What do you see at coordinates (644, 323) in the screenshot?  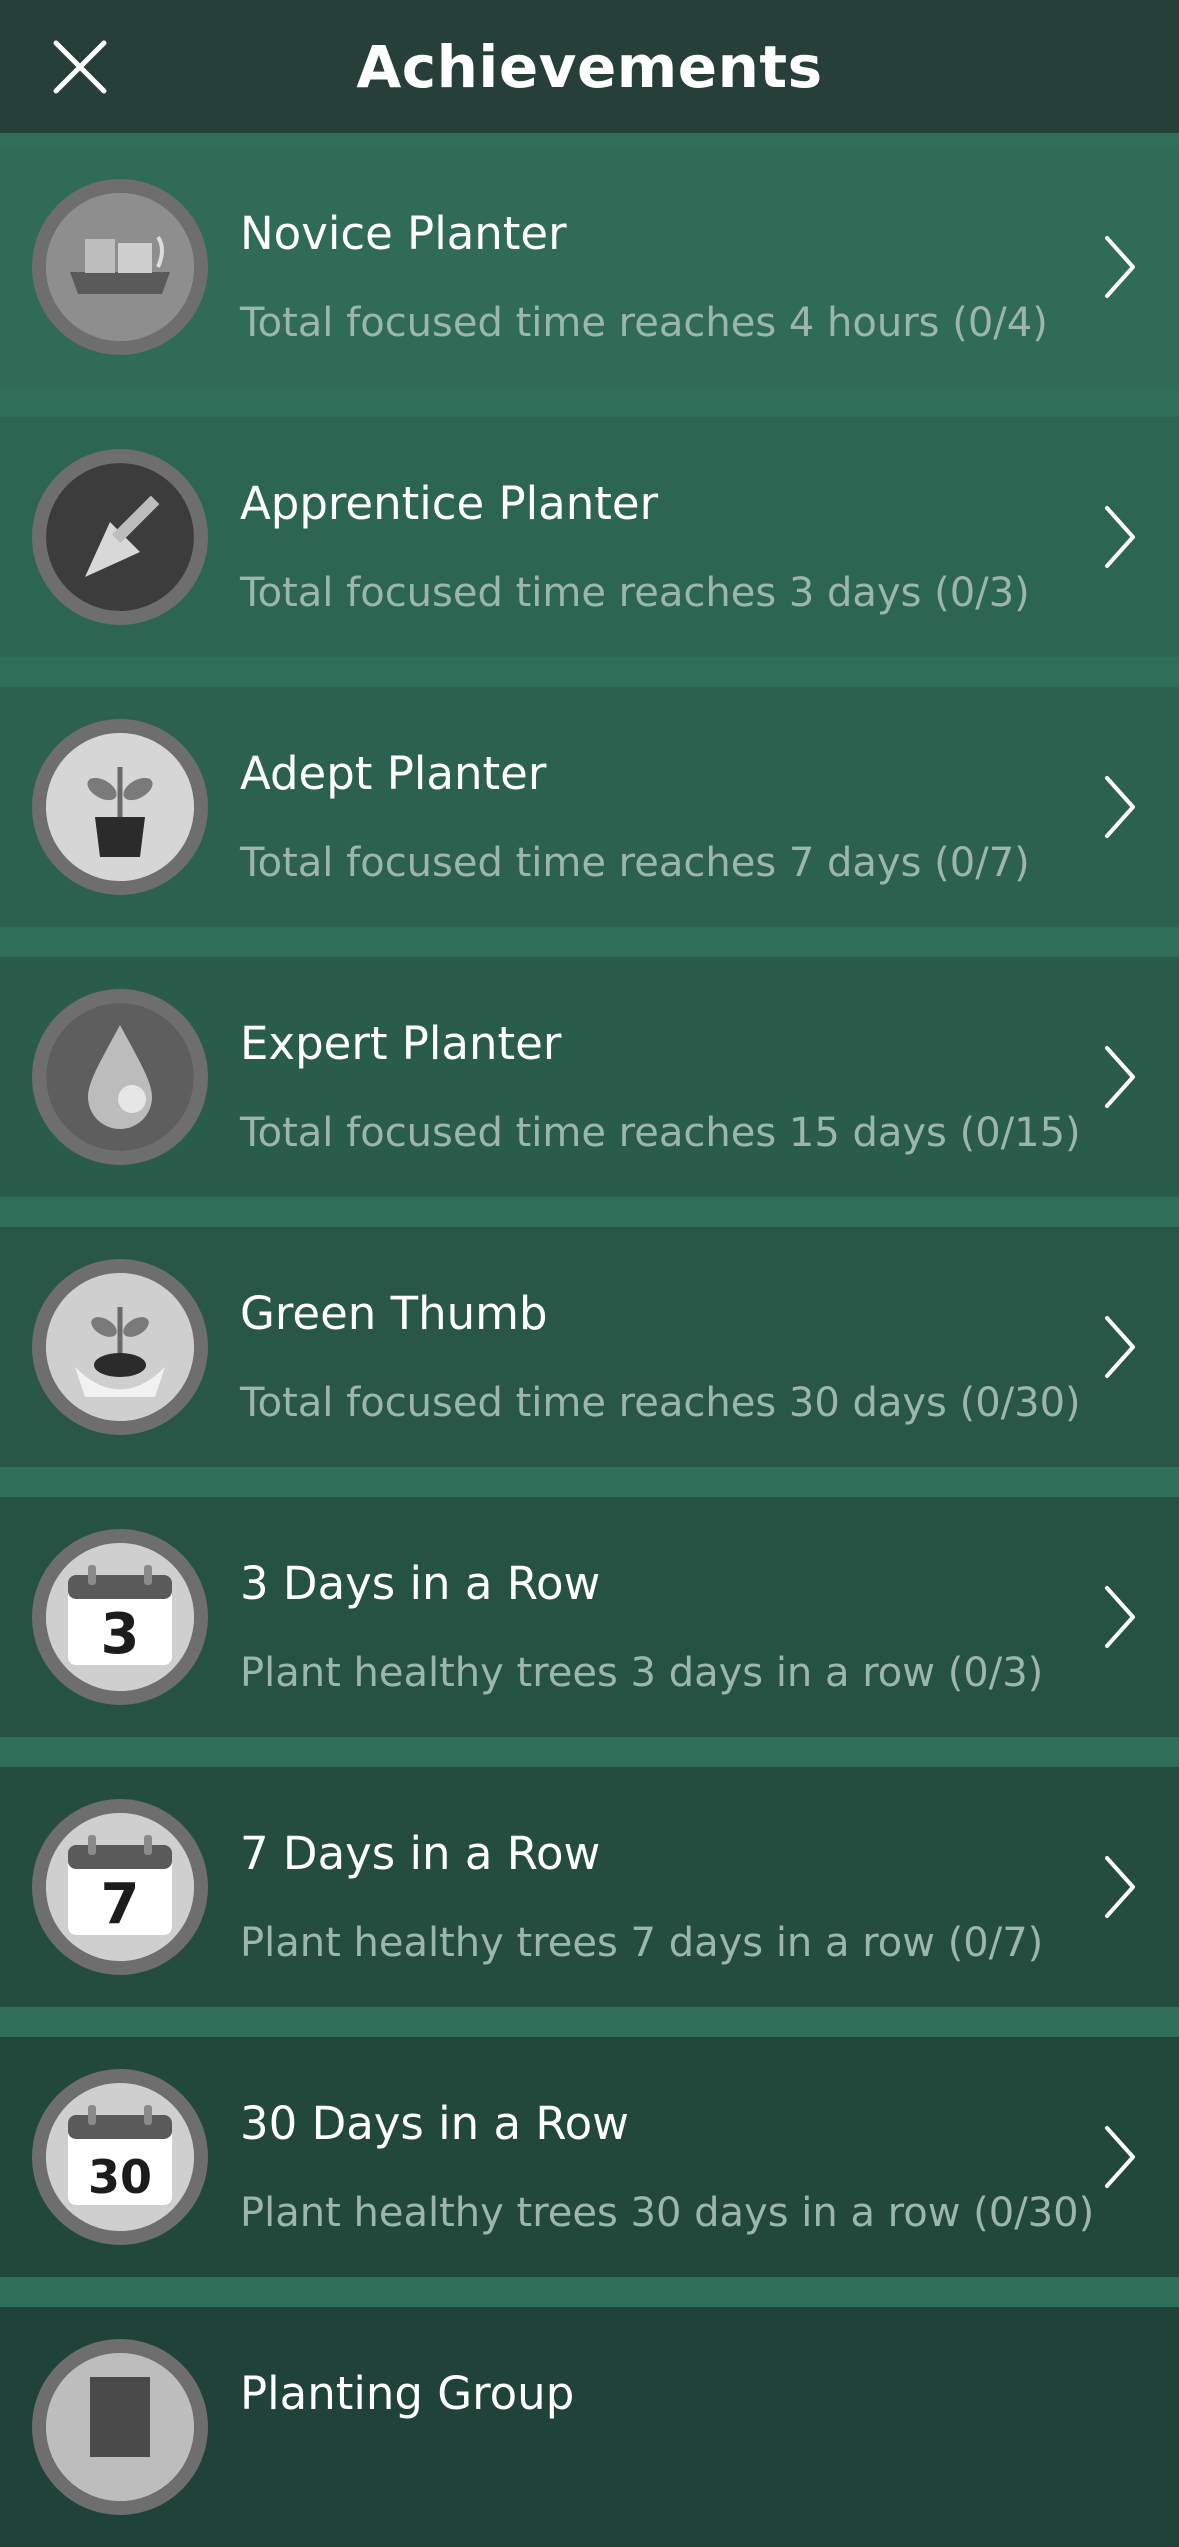 I see `achievement-description: Total focused time reaches 4 hours (0/4)` at bounding box center [644, 323].